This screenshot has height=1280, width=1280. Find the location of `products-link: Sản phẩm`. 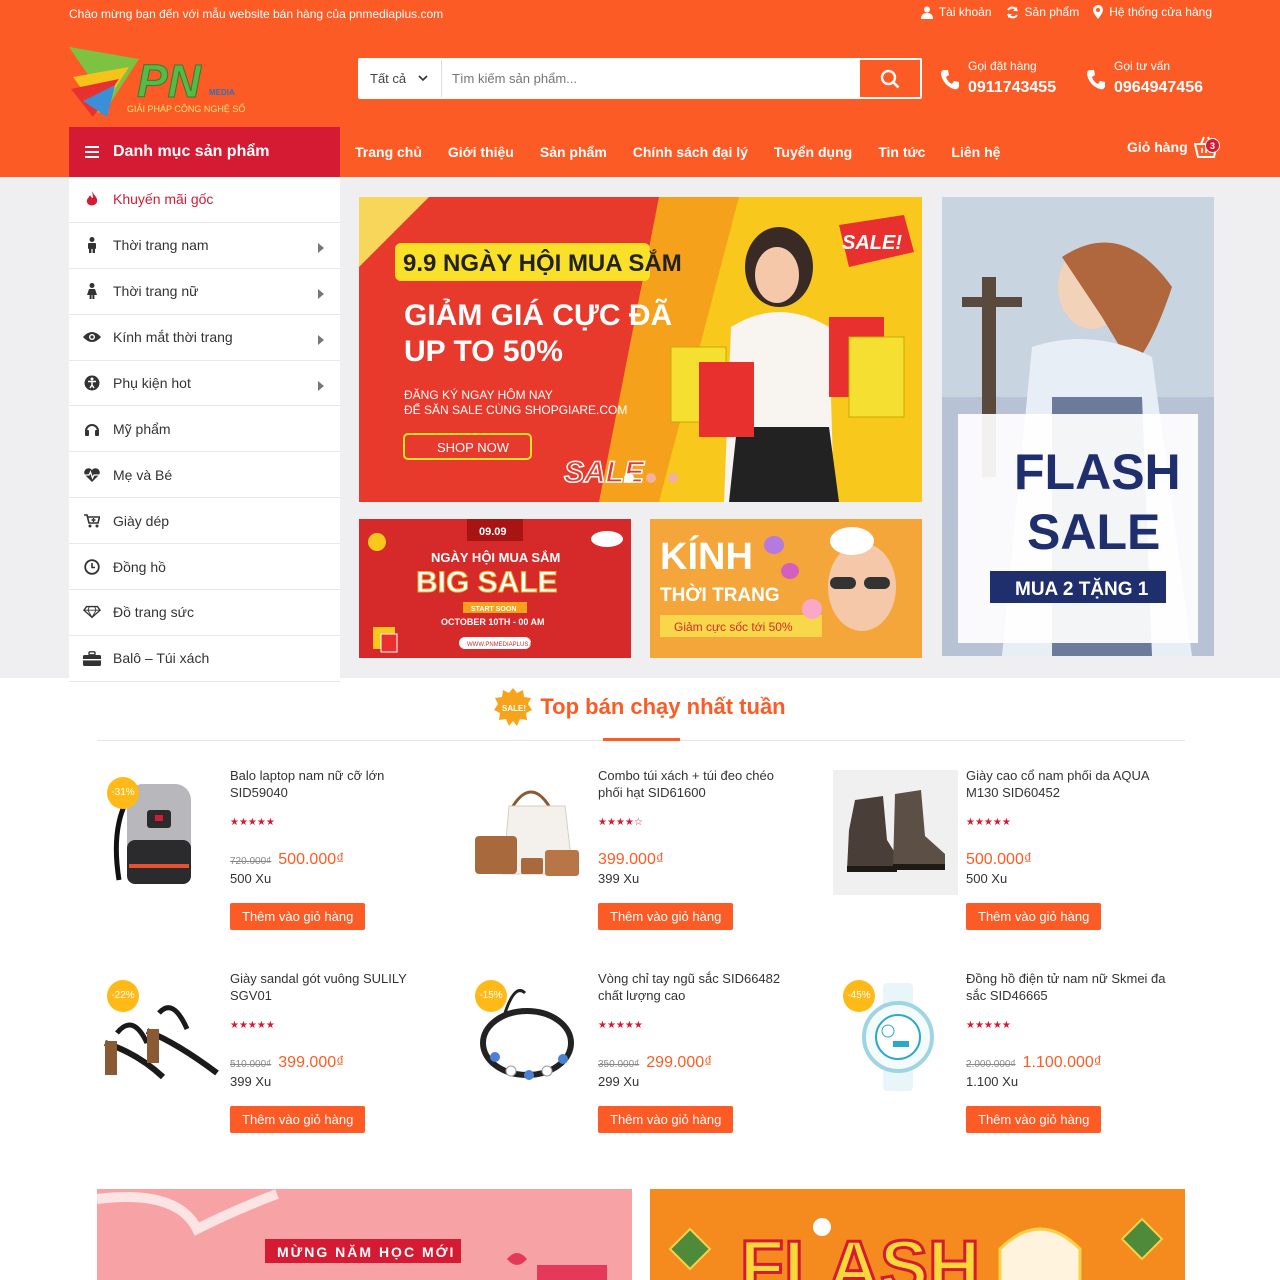

products-link: Sản phẩm is located at coordinates (1043, 12).